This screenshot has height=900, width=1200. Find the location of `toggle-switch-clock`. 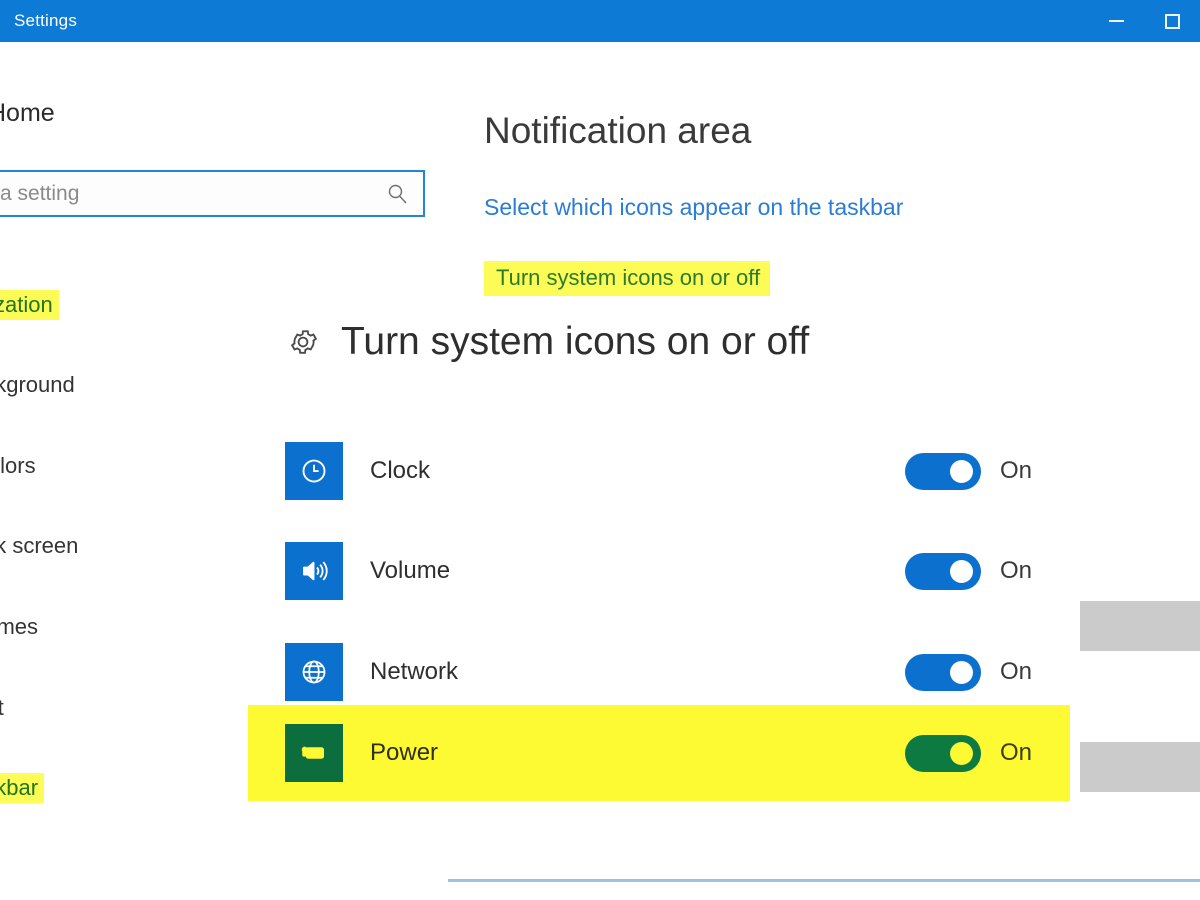

toggle-switch-clock is located at coordinates (943, 471).